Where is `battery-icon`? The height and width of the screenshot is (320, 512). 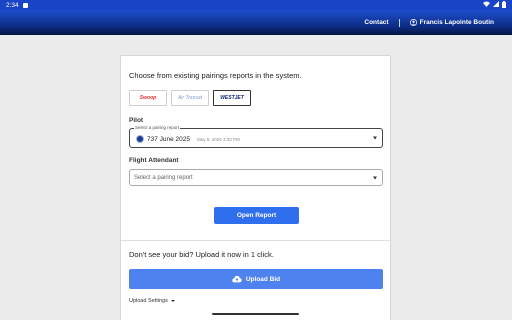
battery-icon is located at coordinates (504, 5).